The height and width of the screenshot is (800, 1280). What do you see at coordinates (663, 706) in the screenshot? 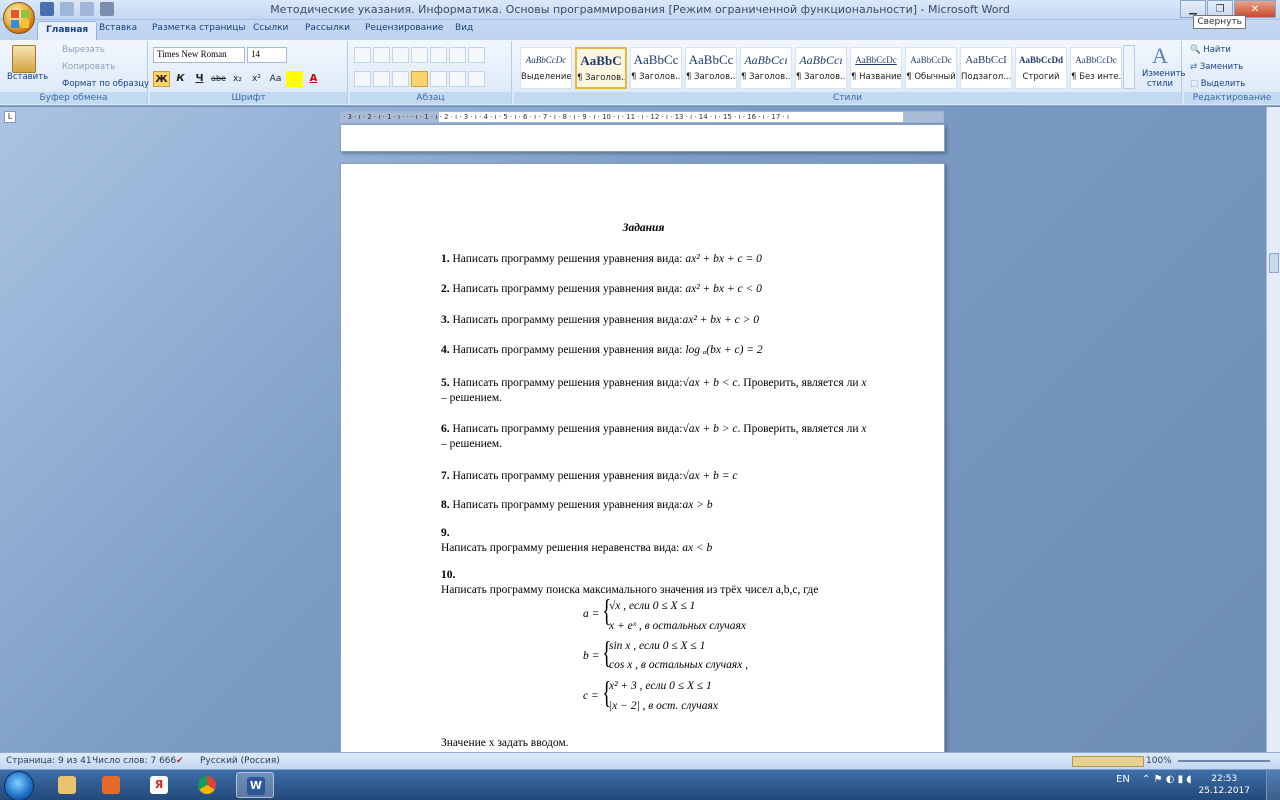
I see `piecewise-c-case2: |x − 2| , в ост. случаях` at bounding box center [663, 706].